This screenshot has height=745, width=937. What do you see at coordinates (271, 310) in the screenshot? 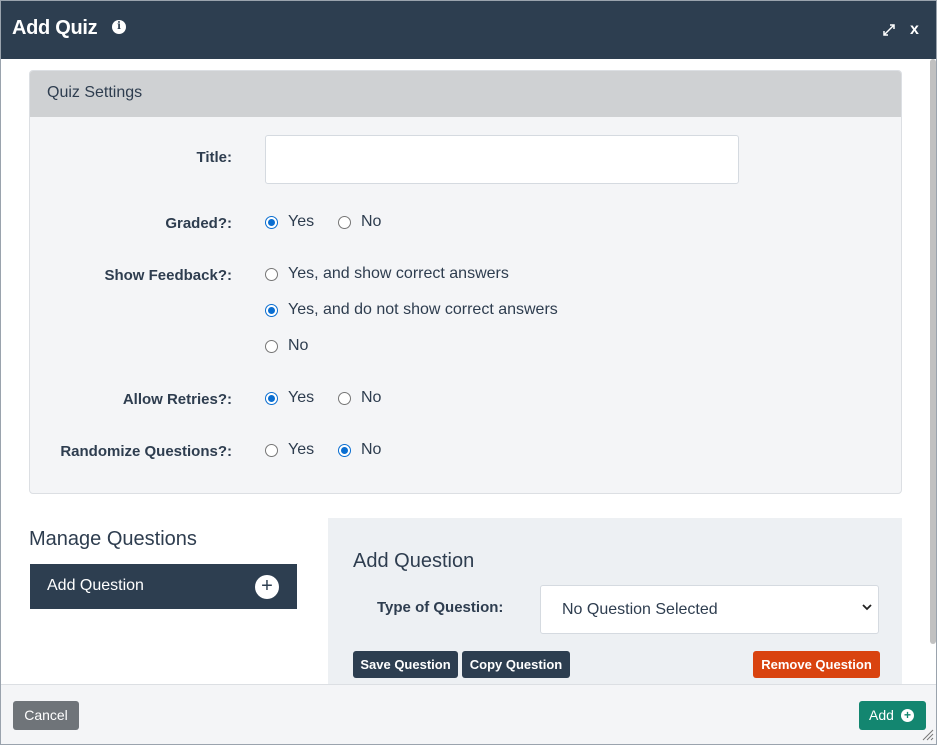
I see `feedback-hide-correct-radio` at bounding box center [271, 310].